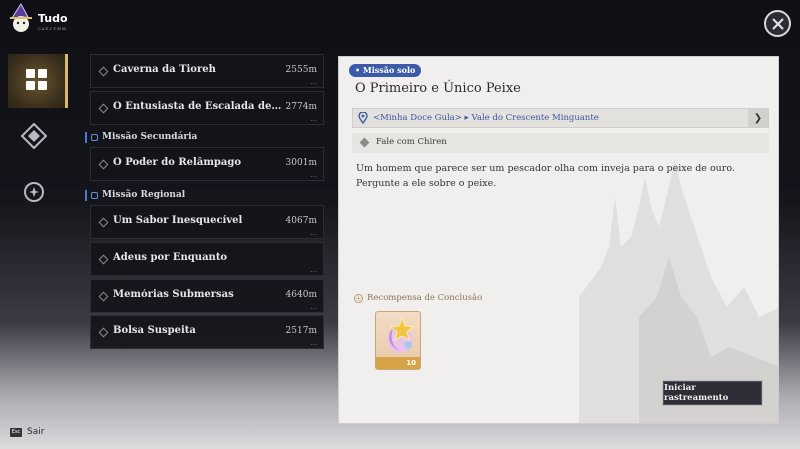 This screenshot has height=449, width=800. I want to click on section-header-regional: Missão Regional, so click(135, 195).